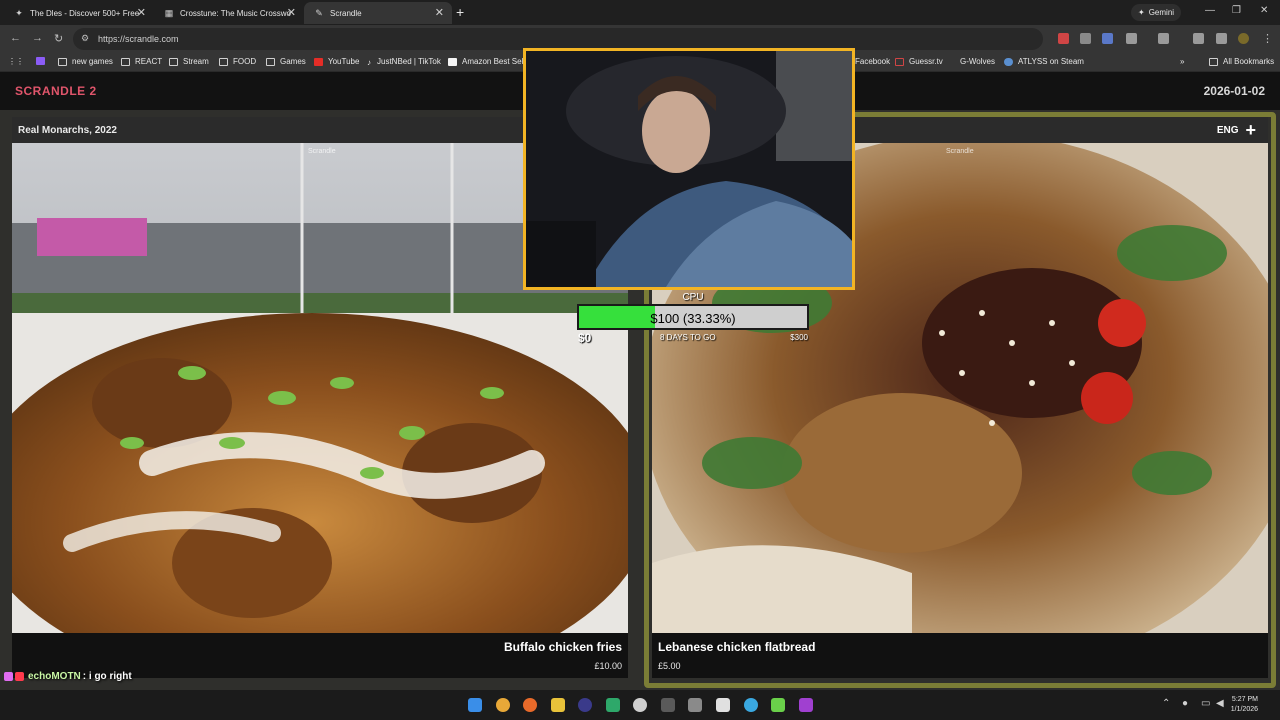 The width and height of the screenshot is (1280, 720). What do you see at coordinates (43, 61) in the screenshot?
I see `bookmark-icon` at bounding box center [43, 61].